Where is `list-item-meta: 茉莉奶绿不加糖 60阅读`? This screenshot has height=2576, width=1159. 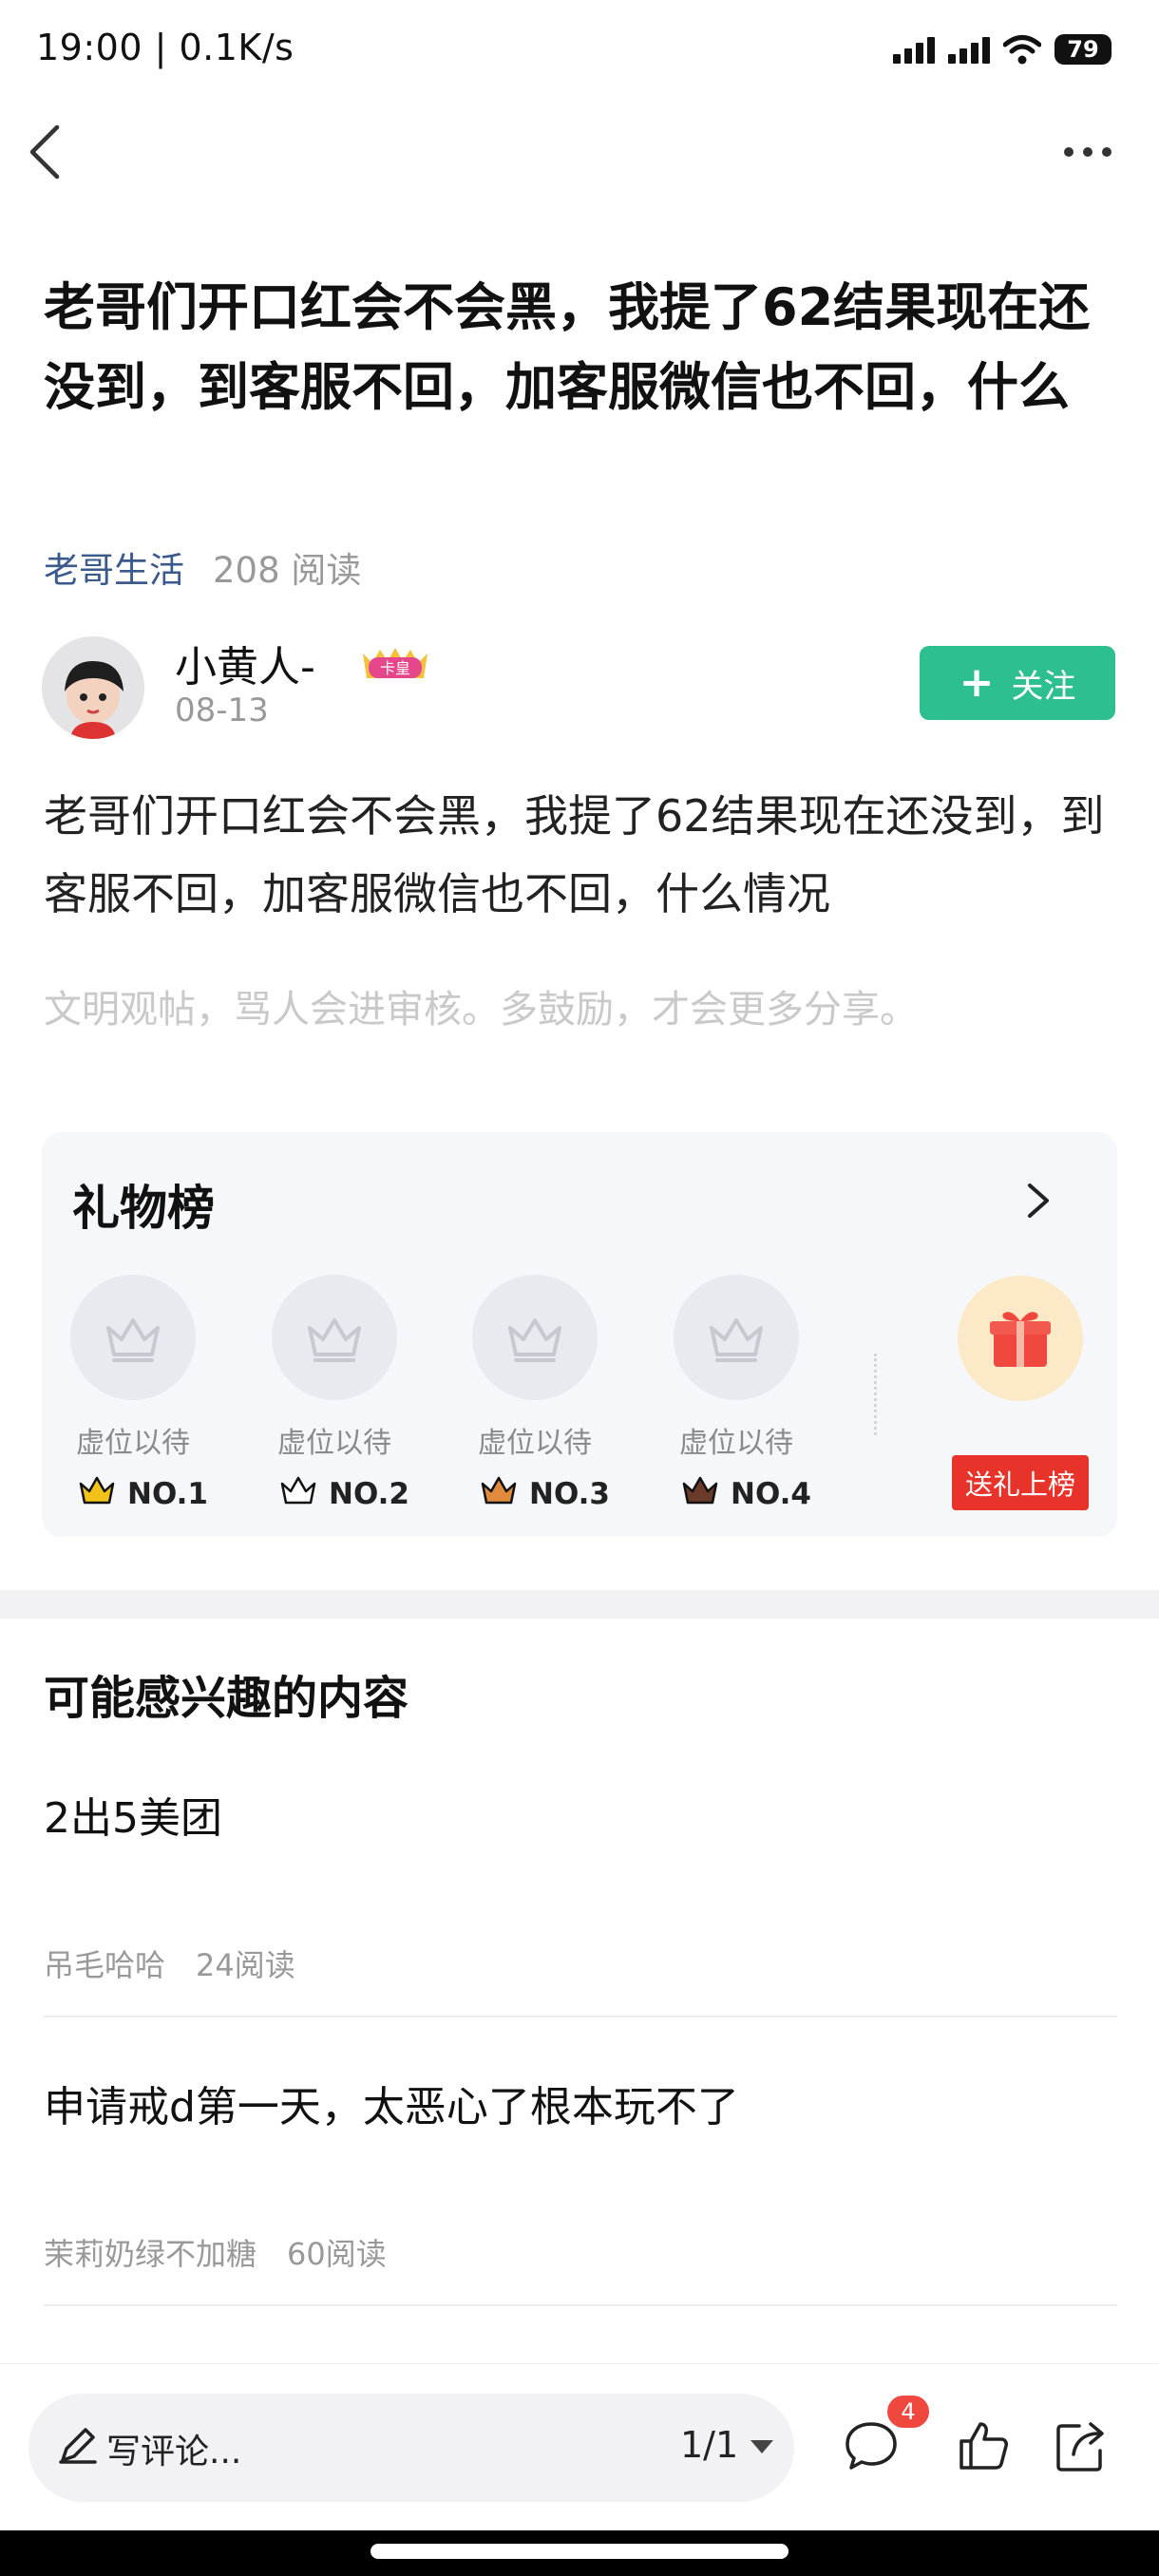
list-item-meta: 茉莉奶绿不加糖 60阅读 is located at coordinates (215, 2252).